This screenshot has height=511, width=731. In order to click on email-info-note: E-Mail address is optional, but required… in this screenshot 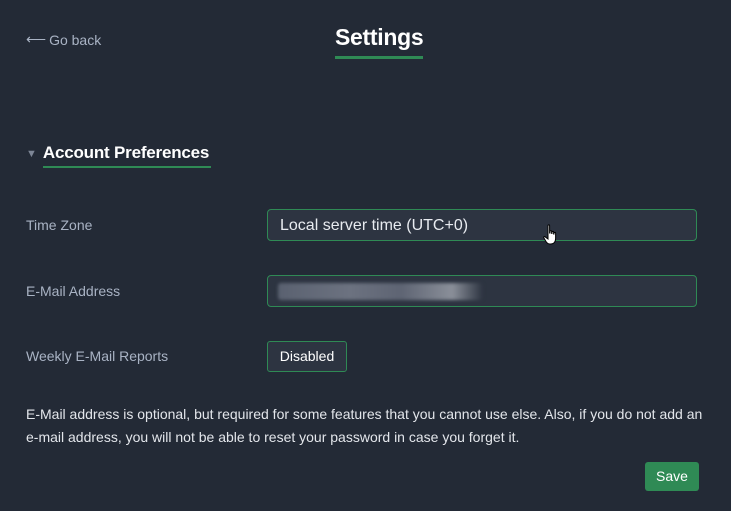, I will do `click(364, 425)`.